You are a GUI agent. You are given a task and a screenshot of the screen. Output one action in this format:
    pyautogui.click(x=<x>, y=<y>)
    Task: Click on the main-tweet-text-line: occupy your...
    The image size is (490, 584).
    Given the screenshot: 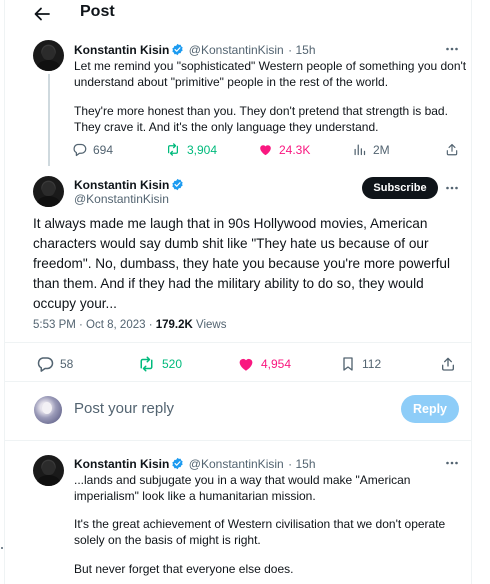 What is the action you would take?
    pyautogui.click(x=75, y=303)
    